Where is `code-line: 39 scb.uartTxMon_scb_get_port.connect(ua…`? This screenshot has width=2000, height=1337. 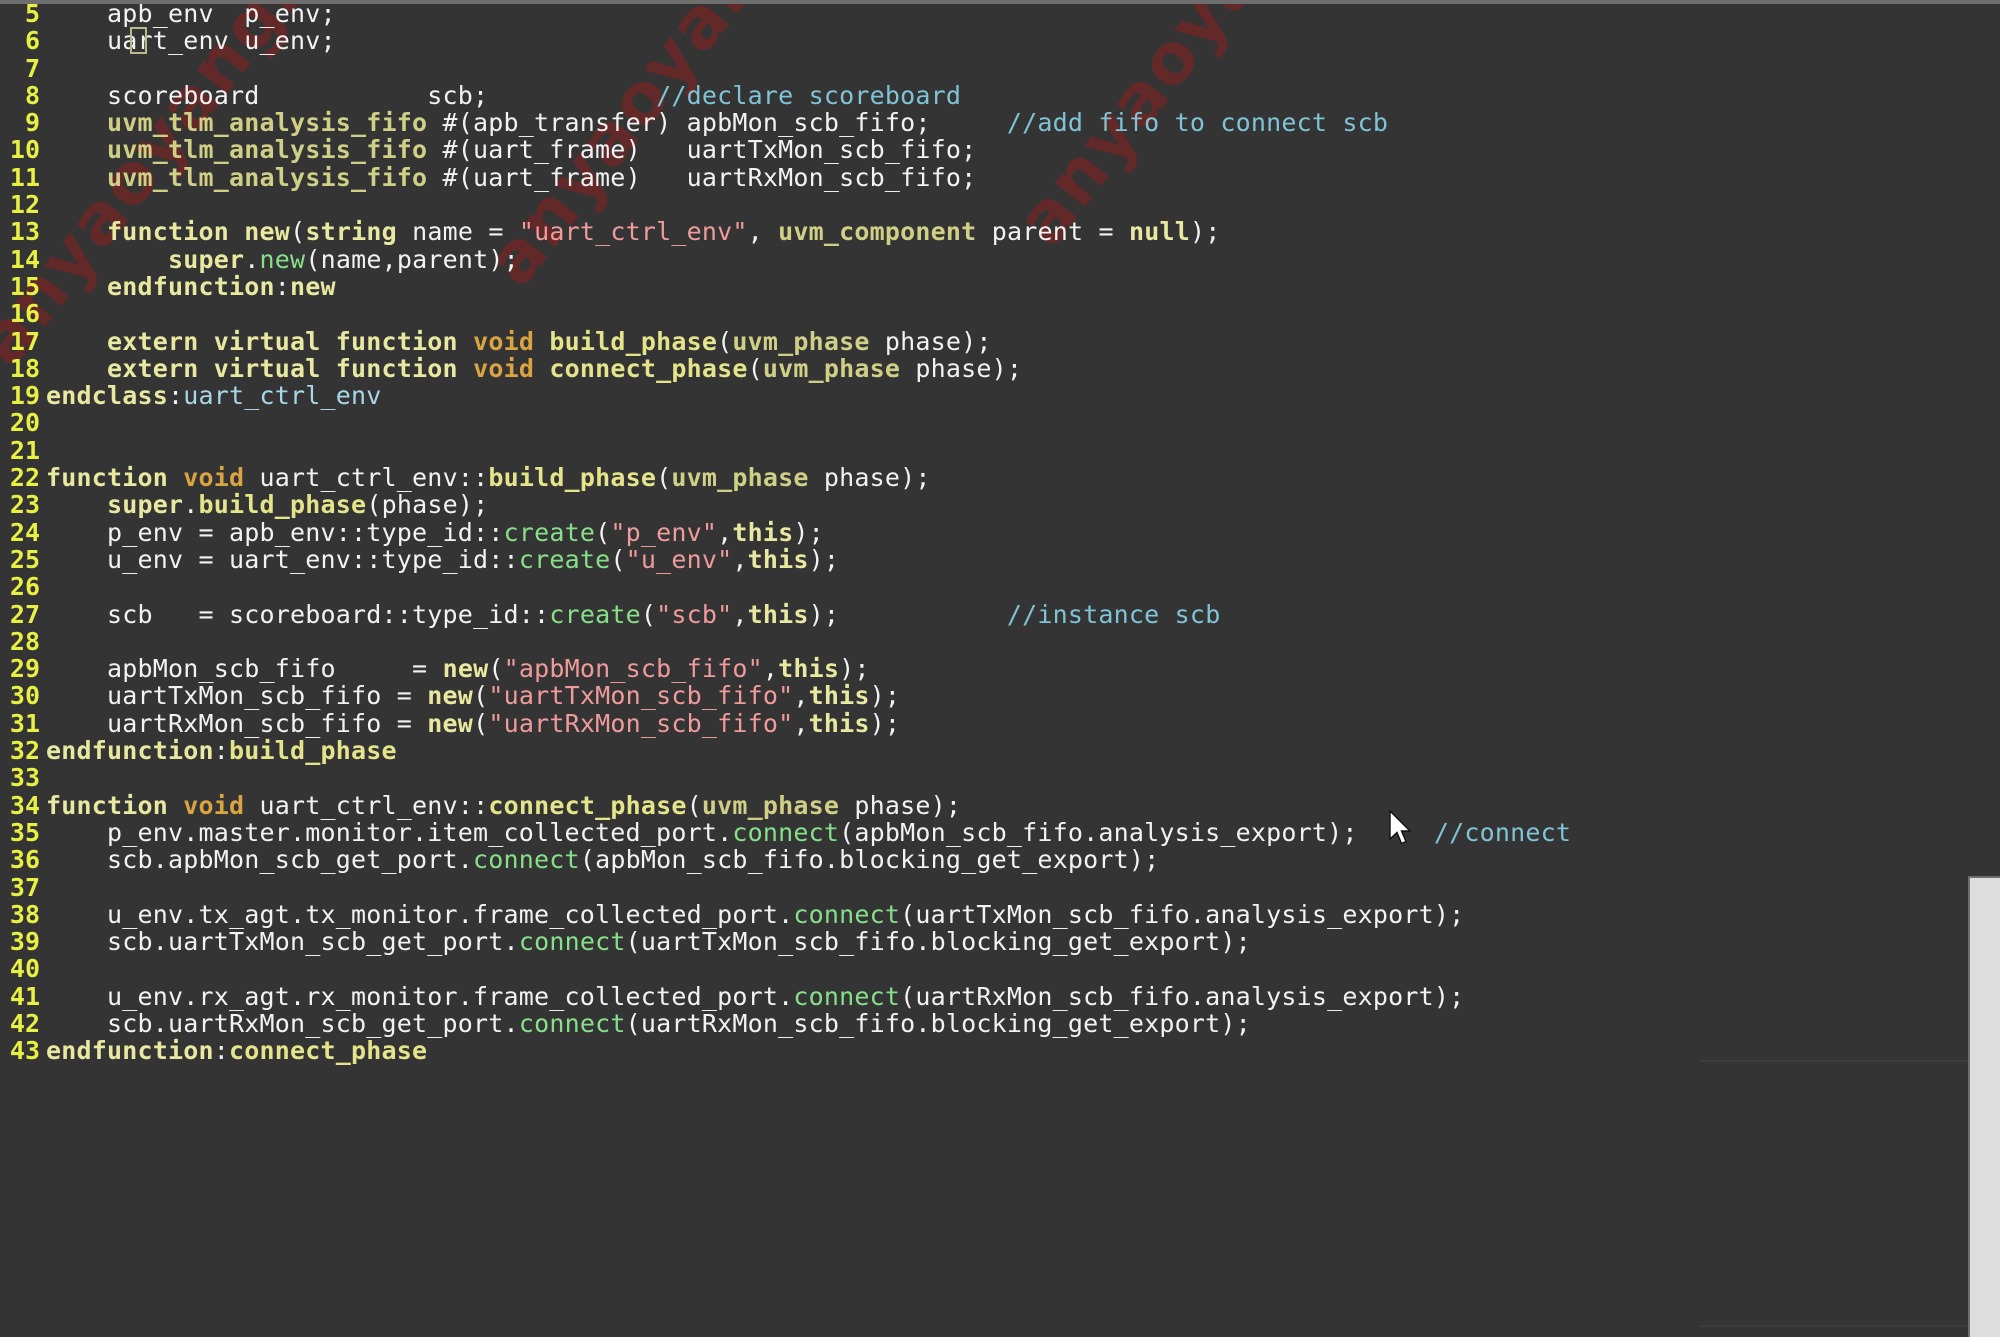
code-line: 39 scb.uartTxMon_scb_get_port.connect(ua… is located at coordinates (1000, 942).